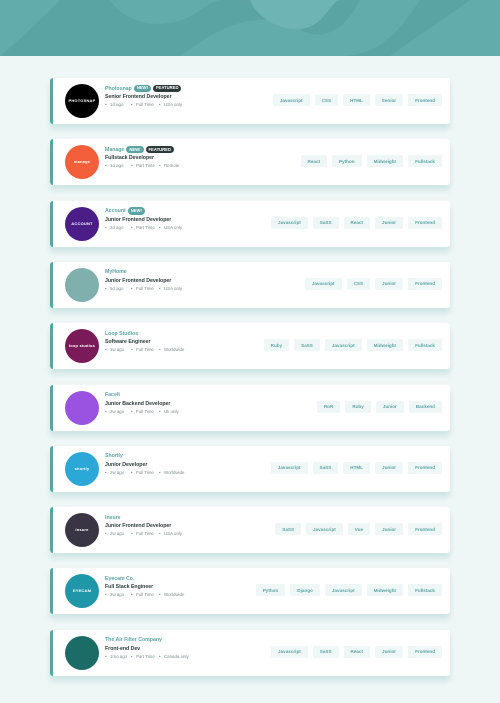 The image size is (500, 703). I want to click on posted-time: 5d ago, so click(118, 289).